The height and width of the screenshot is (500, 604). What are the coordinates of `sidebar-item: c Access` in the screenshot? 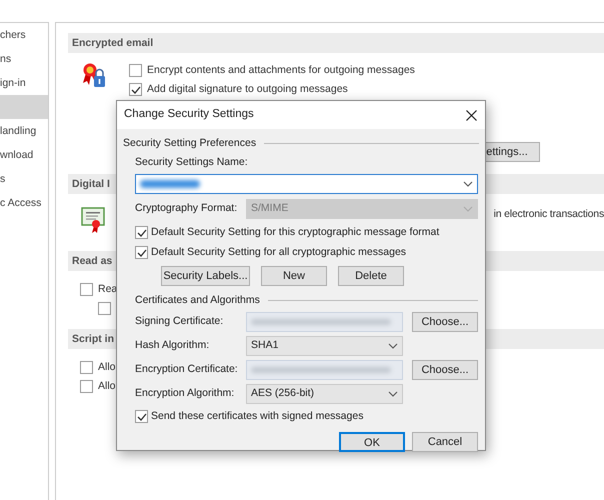 It's located at (24, 203).